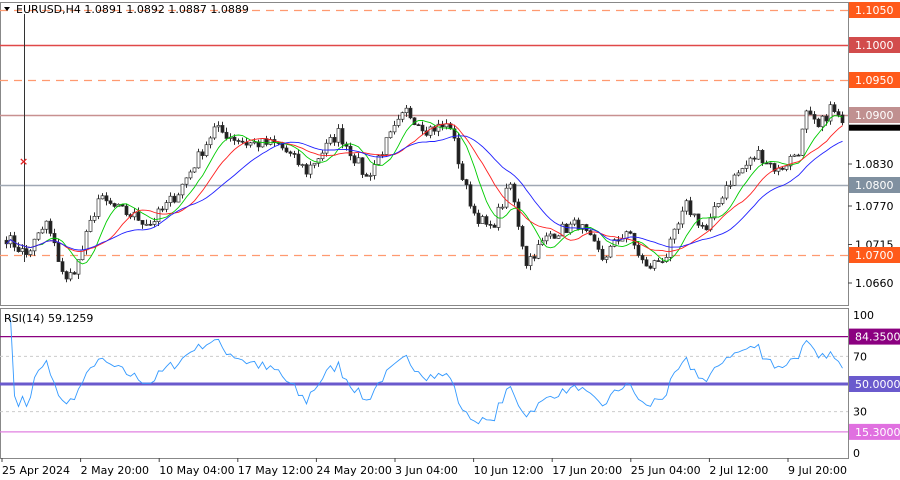 This screenshot has width=900, height=480. Describe the element at coordinates (874, 127) in the screenshot. I see `current-price-box` at that location.